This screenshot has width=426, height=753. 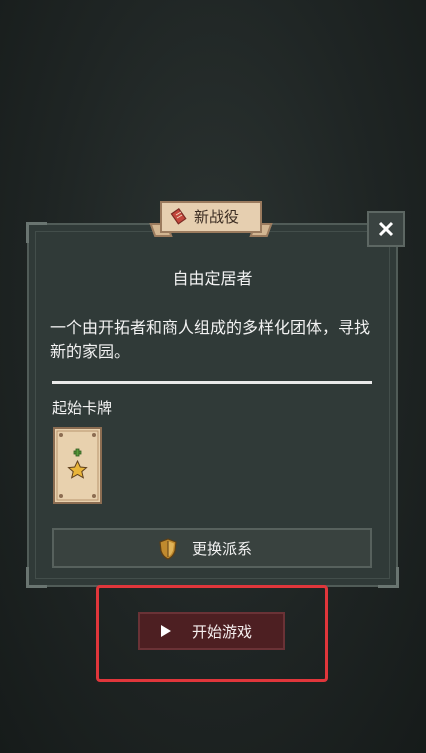 What do you see at coordinates (222, 632) in the screenshot?
I see `start-game-label: 开始游戏` at bounding box center [222, 632].